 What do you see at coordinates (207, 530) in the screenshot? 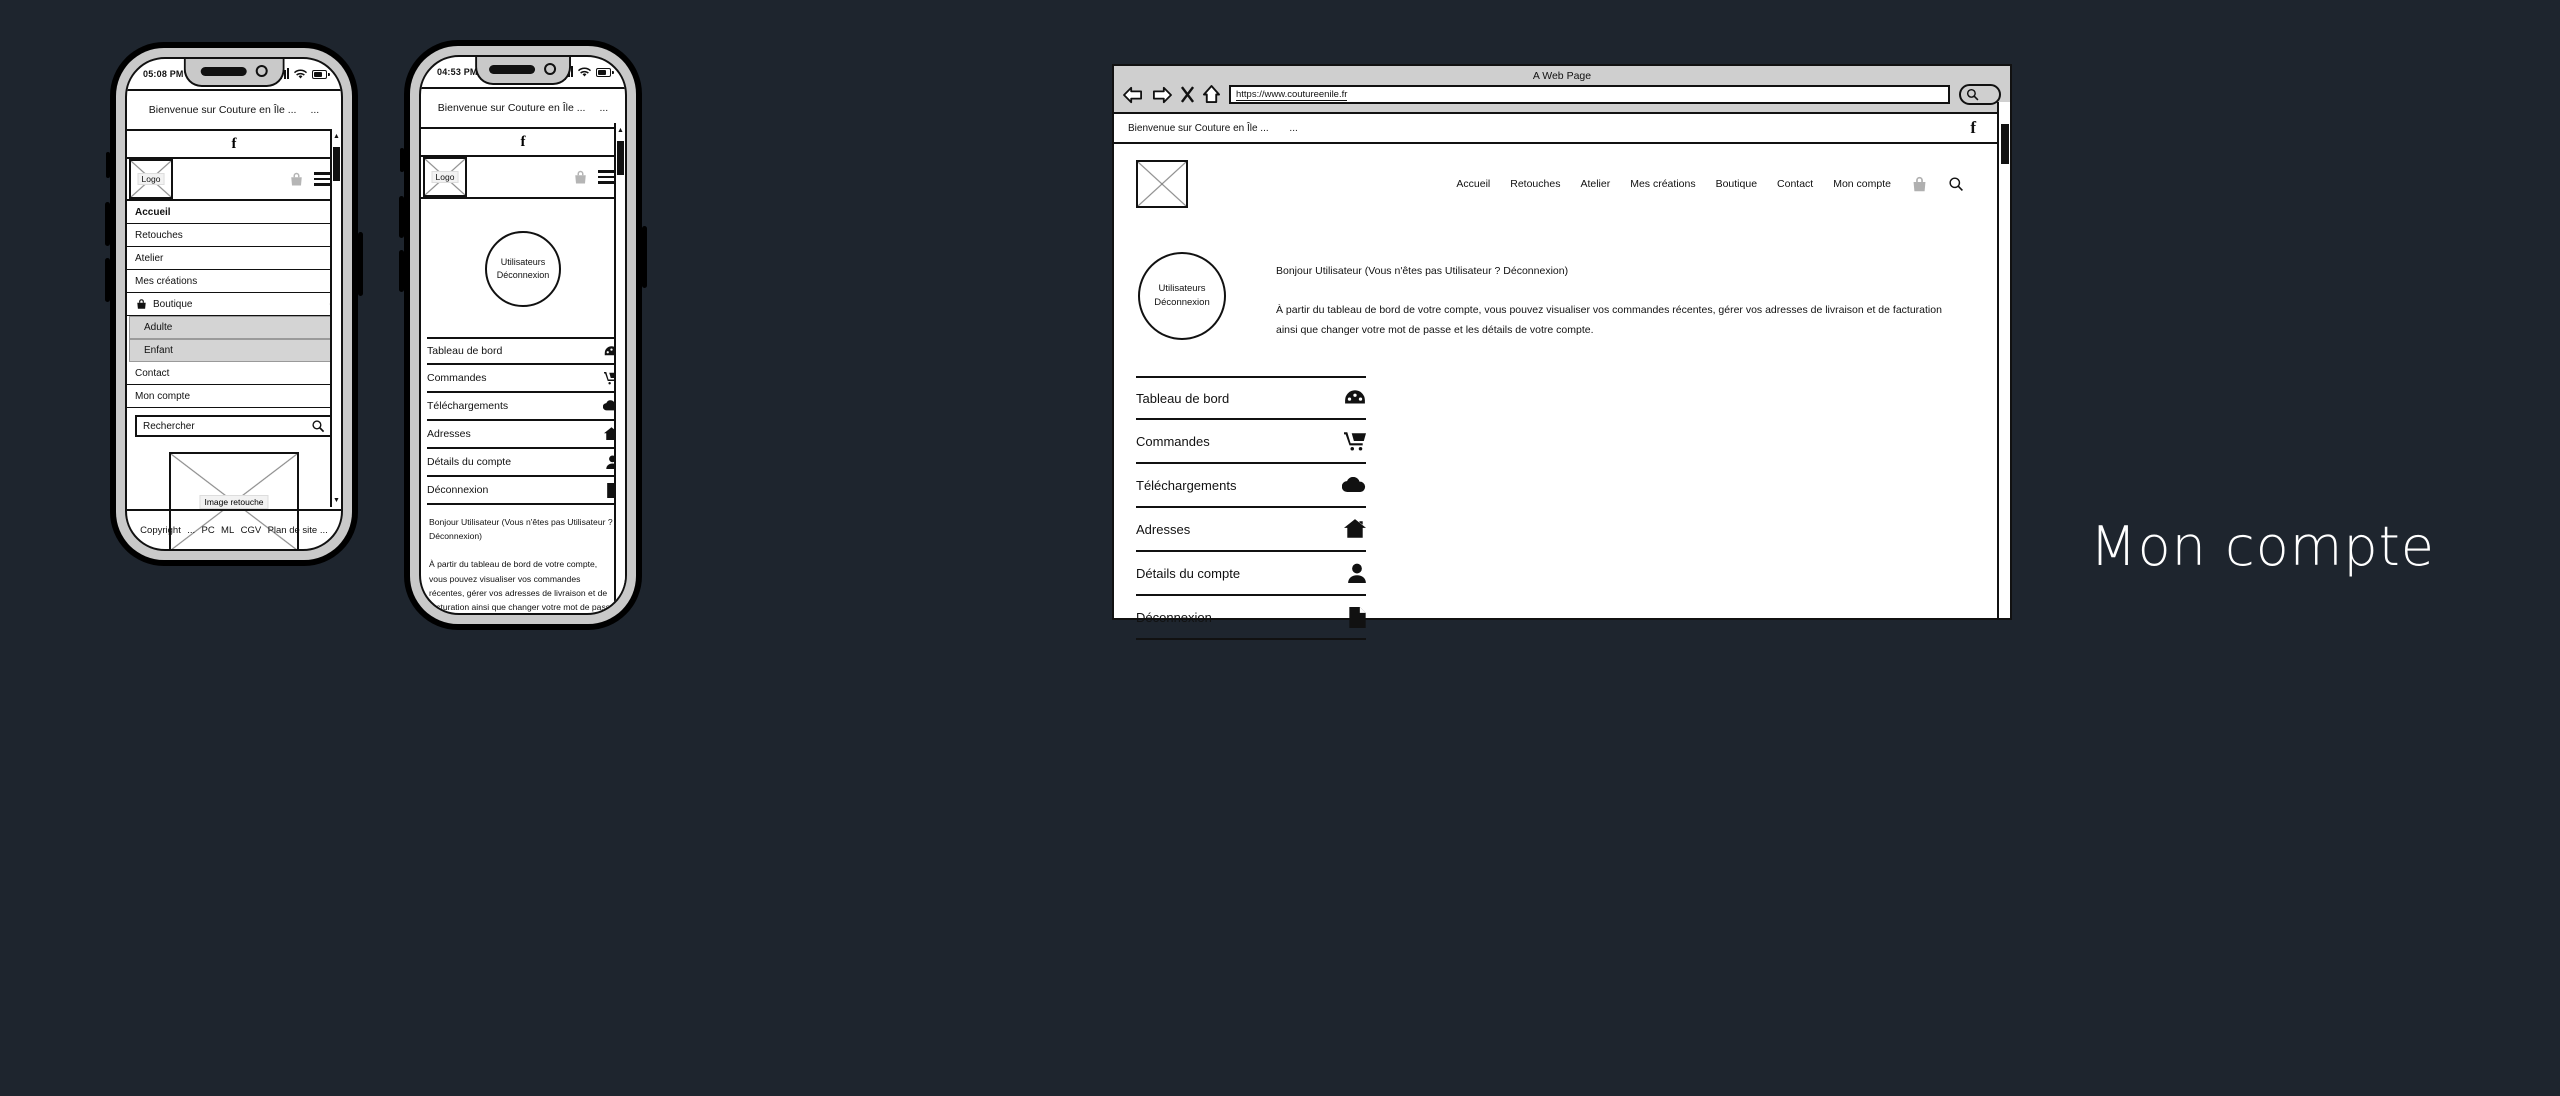
I see `footer-link-pc: PC` at bounding box center [207, 530].